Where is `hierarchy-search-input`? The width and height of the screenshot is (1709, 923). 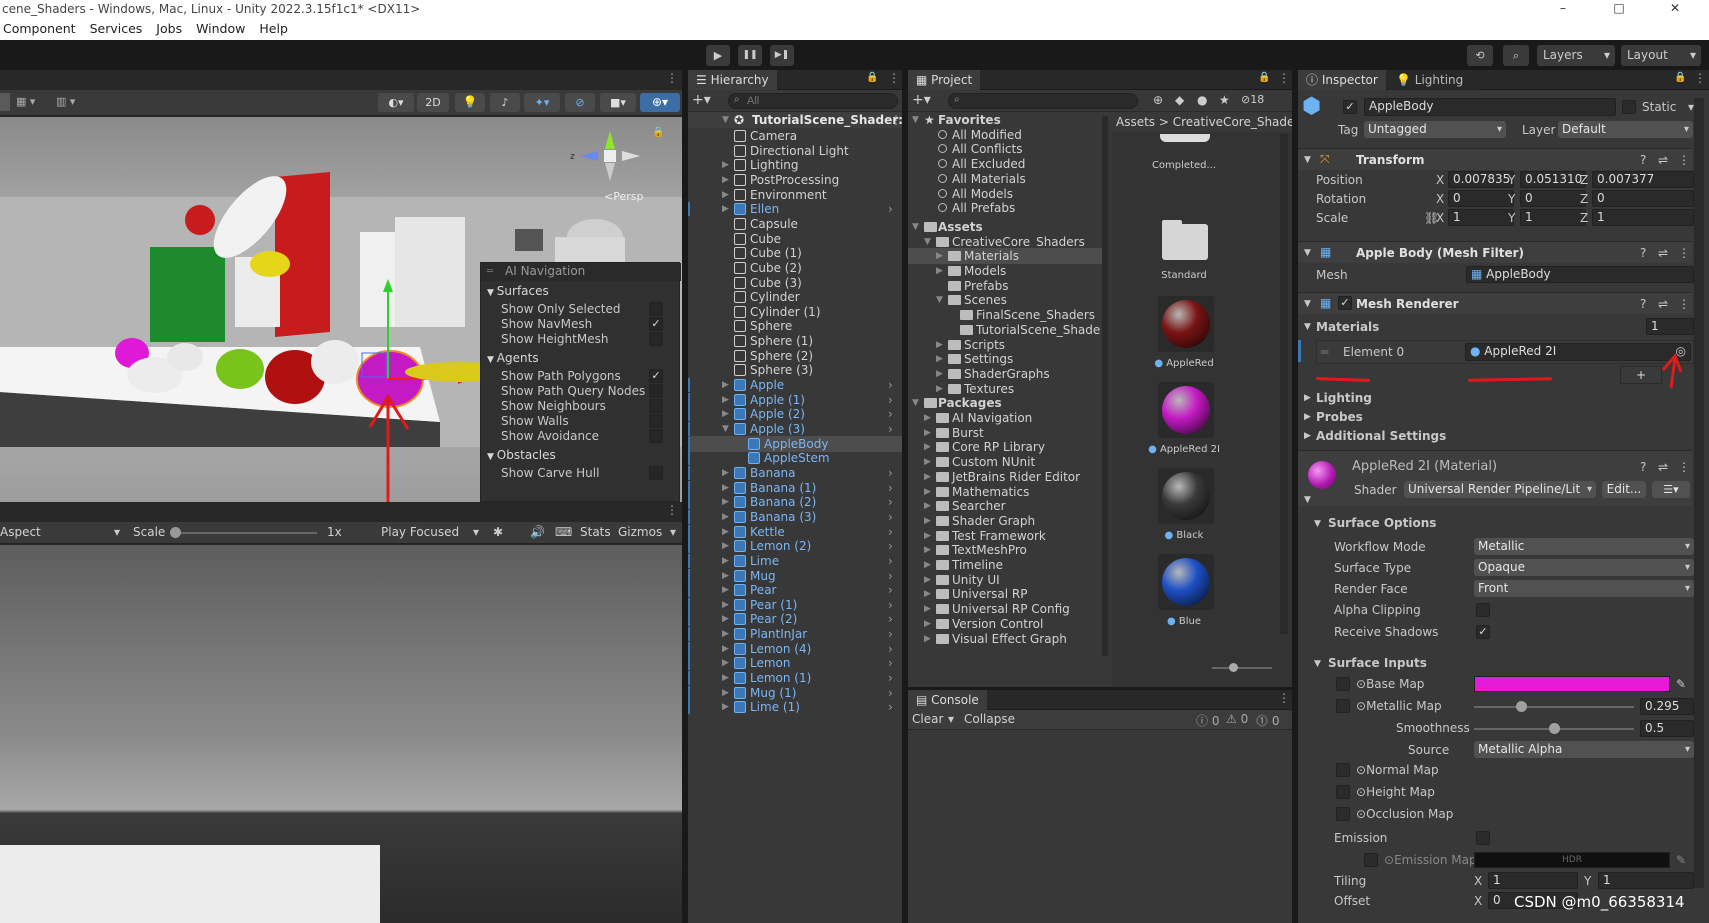
hierarchy-search-input is located at coordinates (813, 101).